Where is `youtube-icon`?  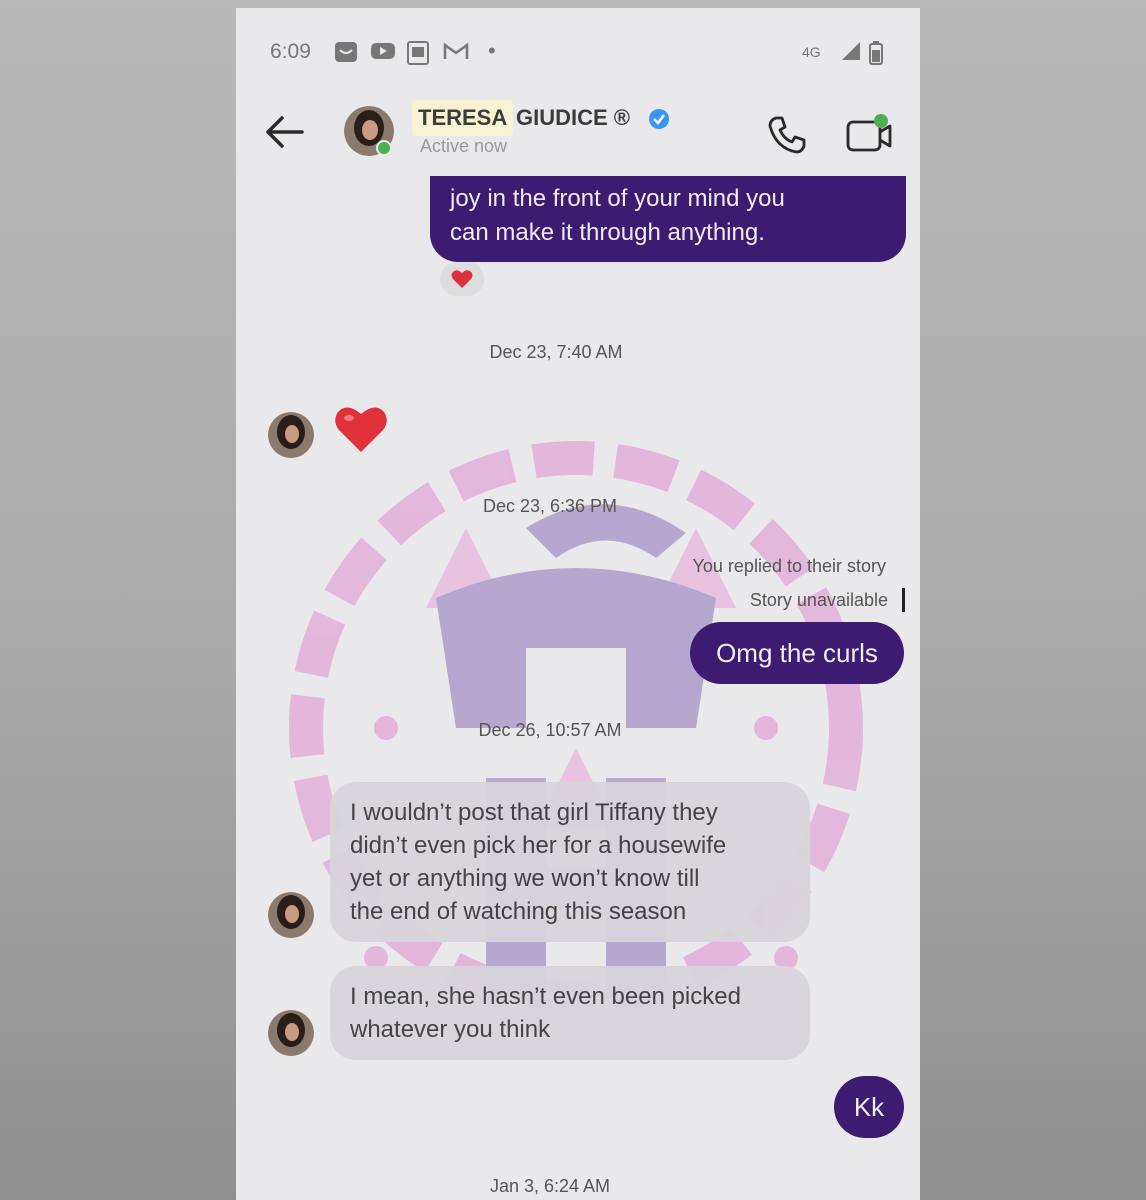 youtube-icon is located at coordinates (383, 51).